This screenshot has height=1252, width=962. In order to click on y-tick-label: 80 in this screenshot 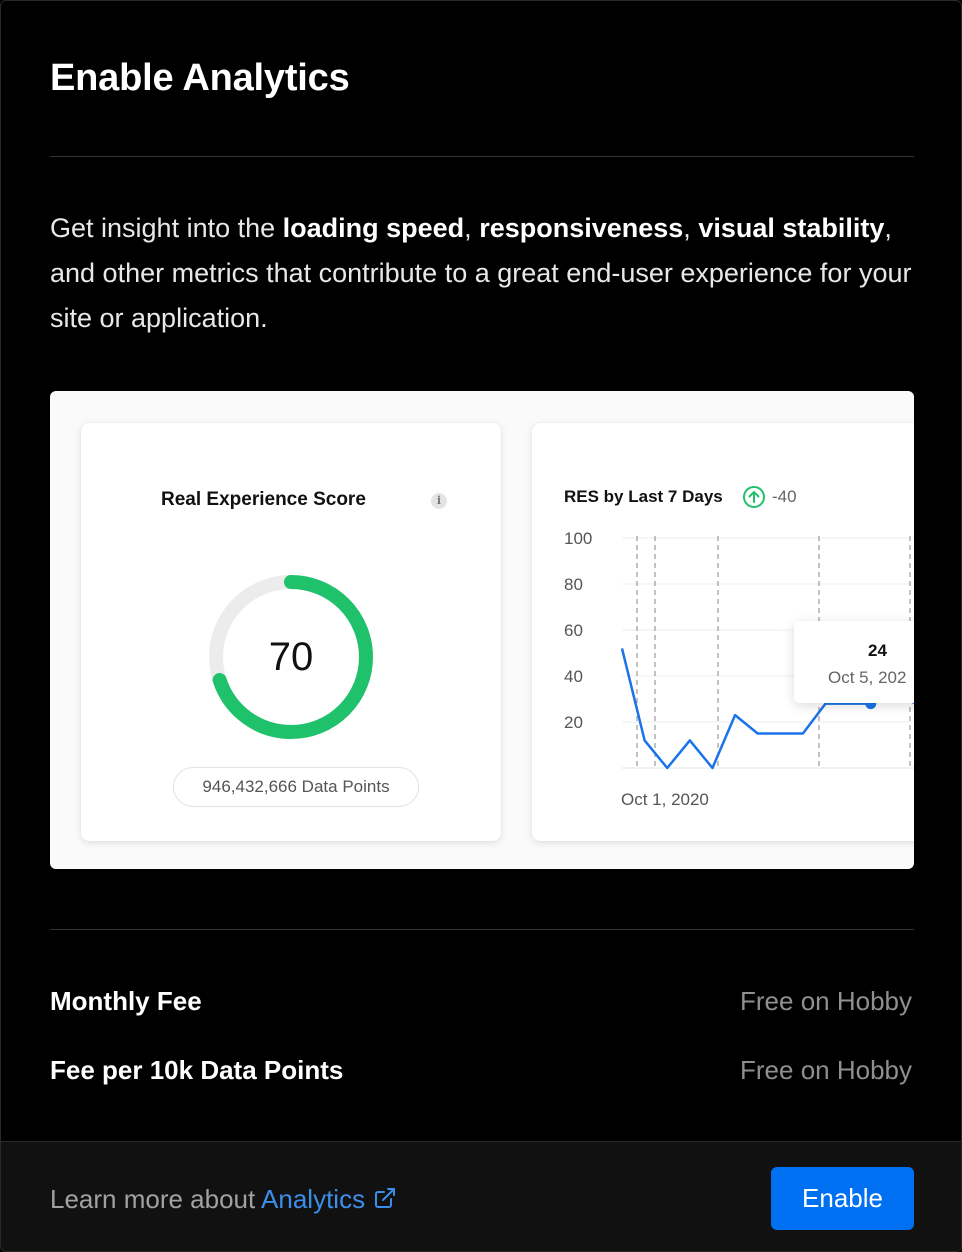, I will do `click(573, 584)`.